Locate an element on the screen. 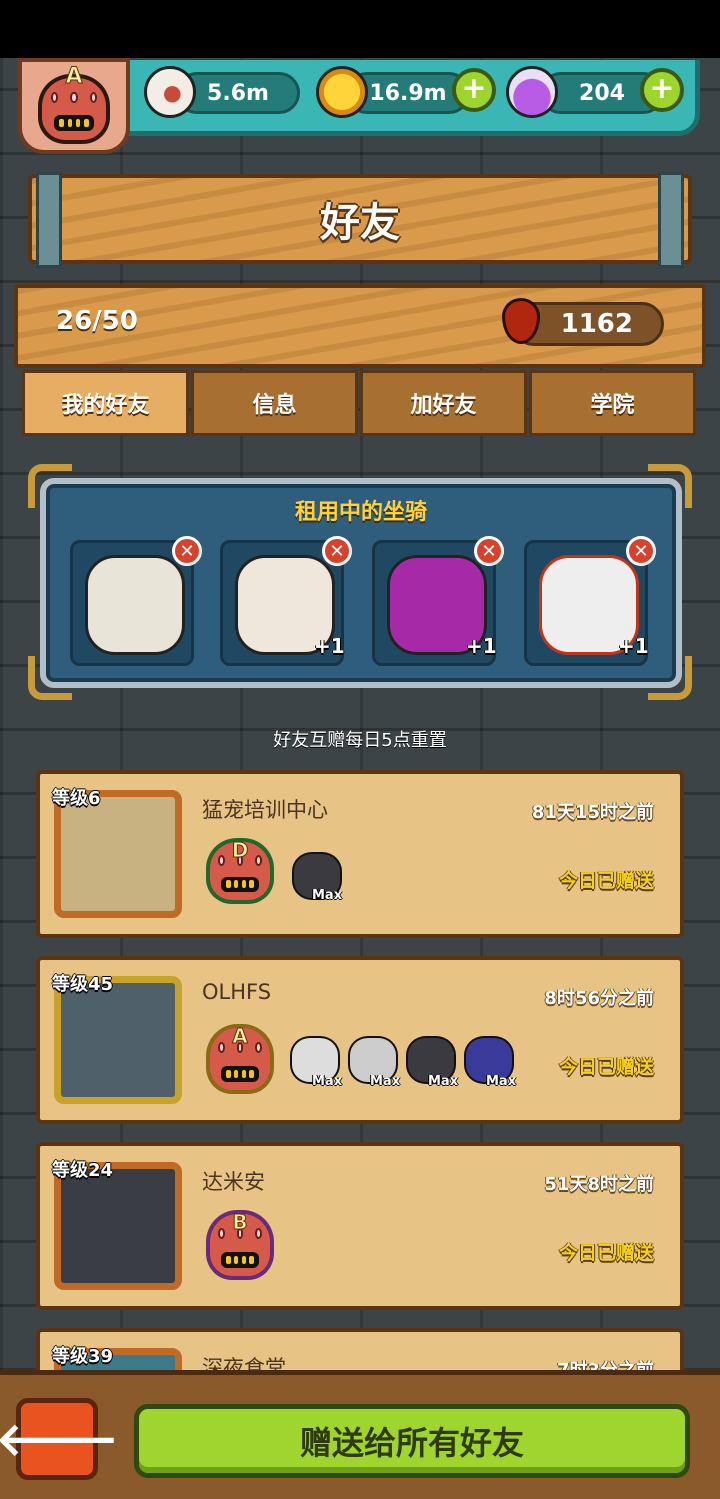 The image size is (720, 1499). status-bar is located at coordinates (360, 29).